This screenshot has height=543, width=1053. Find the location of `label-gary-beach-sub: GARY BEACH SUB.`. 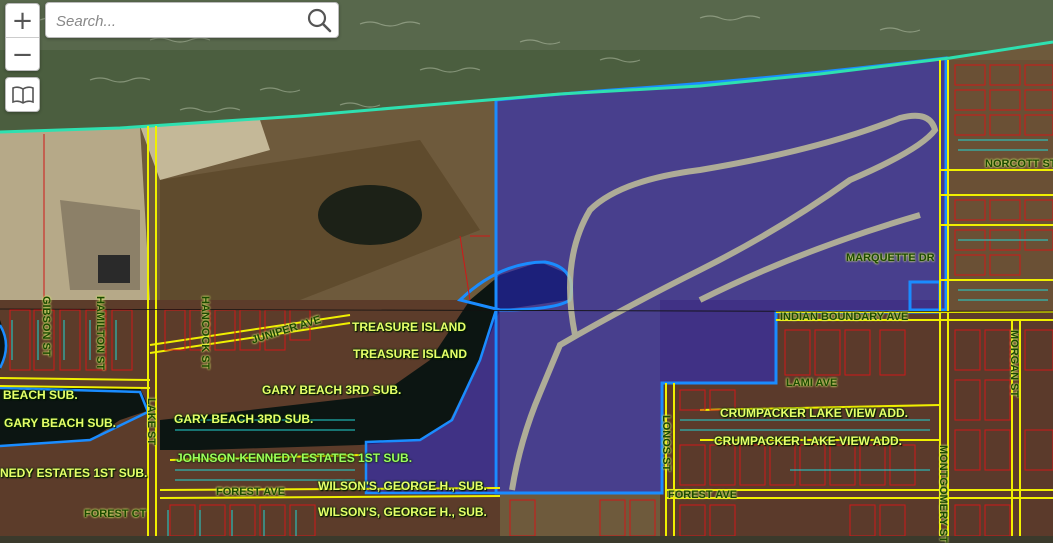

label-gary-beach-sub: GARY BEACH SUB. is located at coordinates (60, 423).